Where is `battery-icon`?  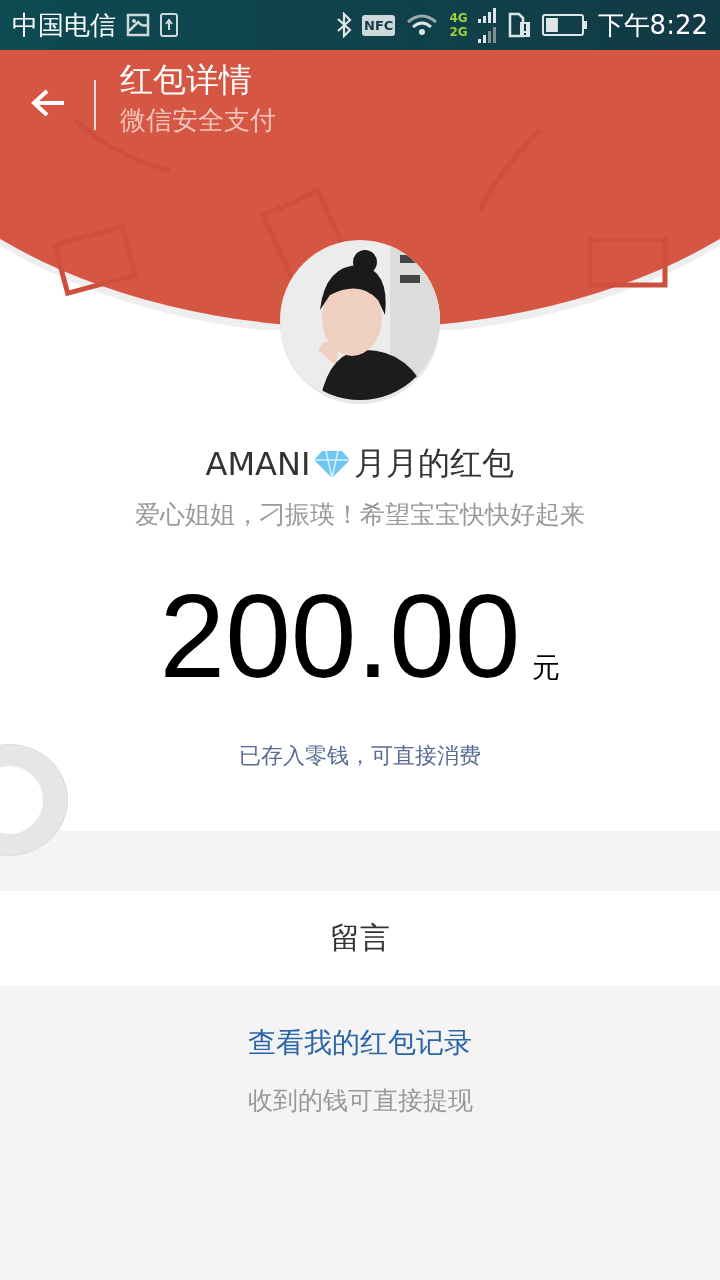
battery-icon is located at coordinates (564, 25).